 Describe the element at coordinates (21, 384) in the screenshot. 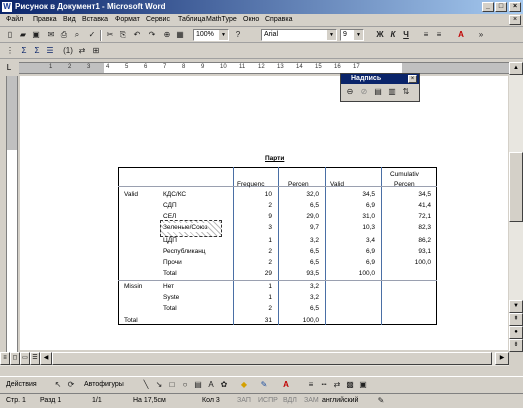

I see `actions-menu: Действия` at that location.